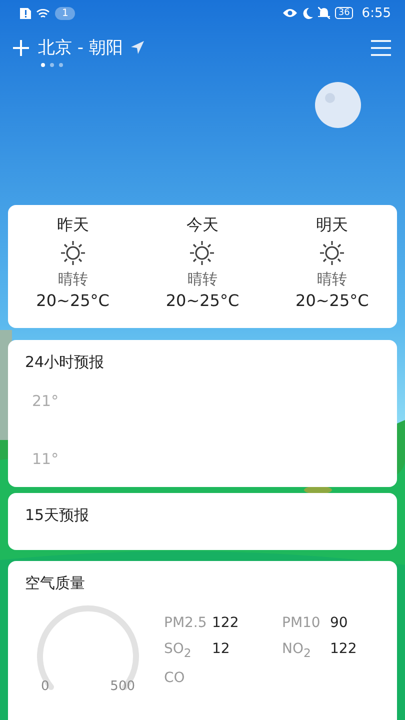 The height and width of the screenshot is (720, 405). What do you see at coordinates (308, 13) in the screenshot?
I see `moon-icon` at bounding box center [308, 13].